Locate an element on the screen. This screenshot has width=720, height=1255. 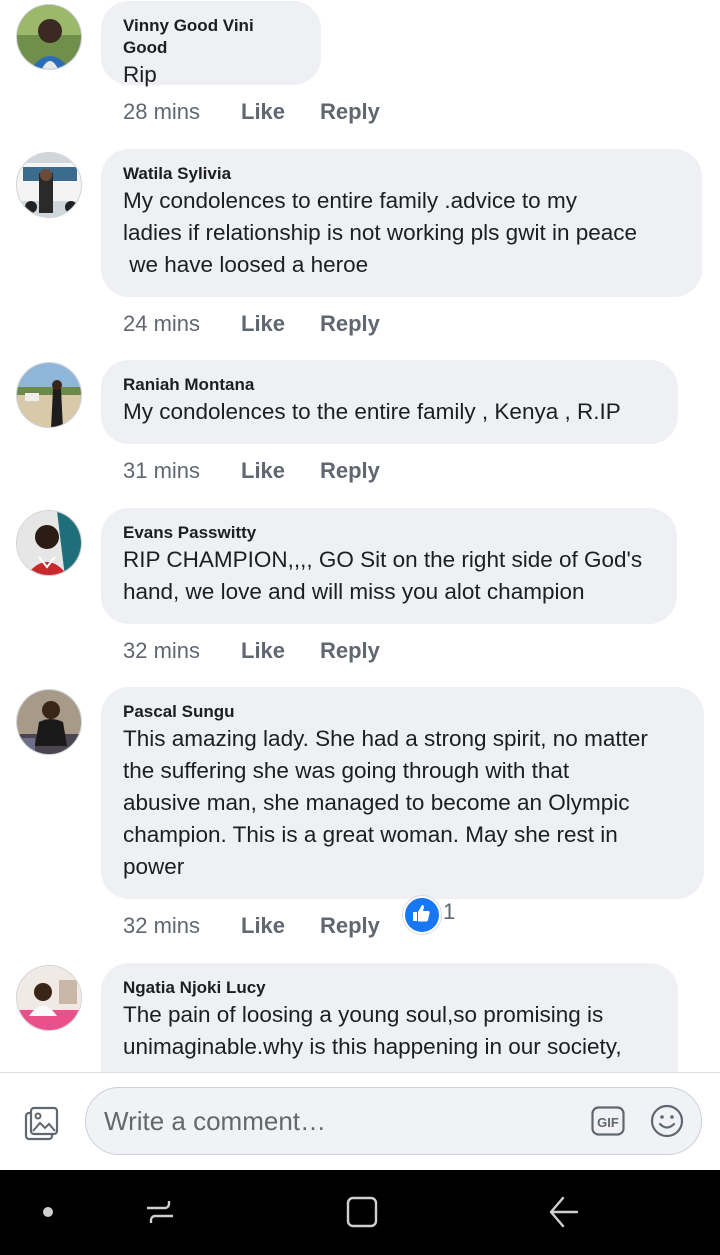
comment-author: Evans Passwitty is located at coordinates (389, 533).